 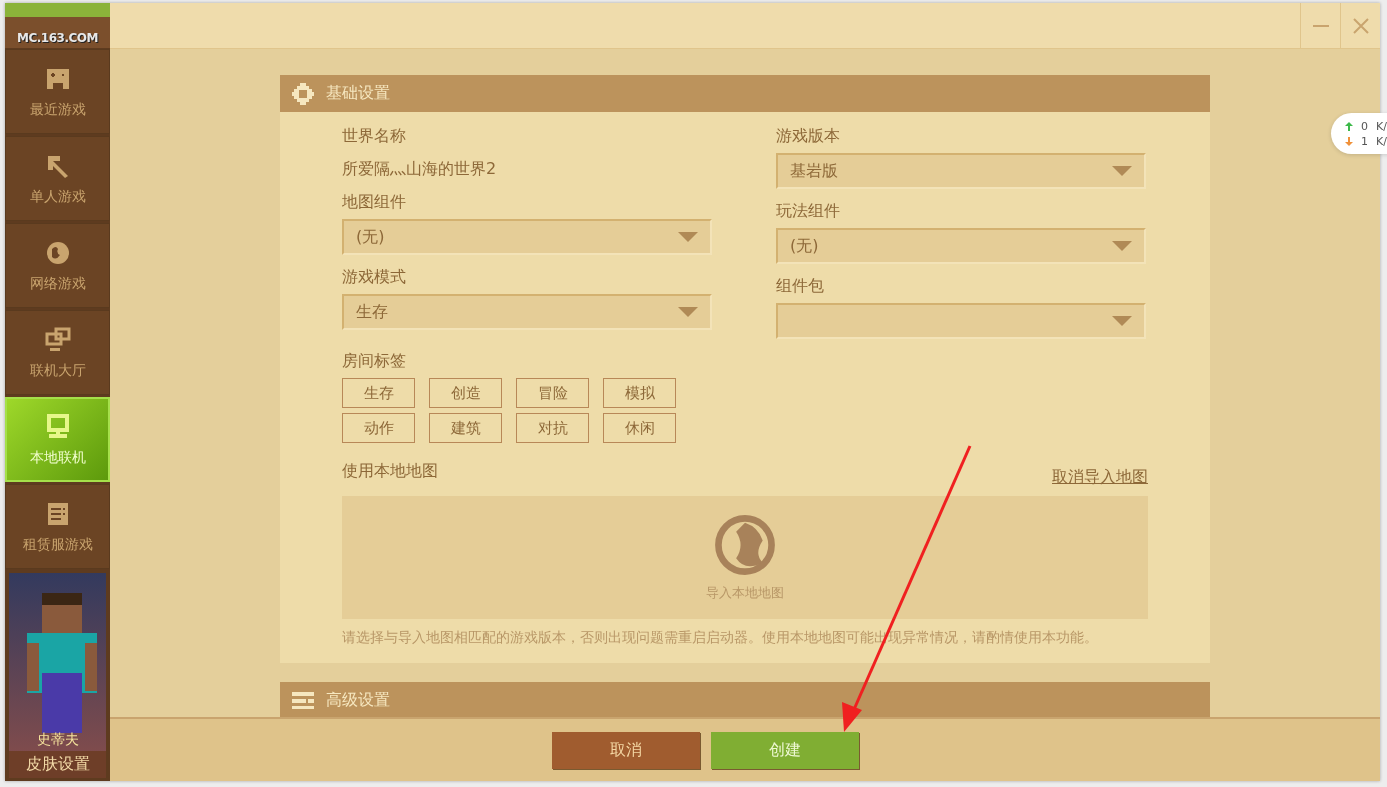 What do you see at coordinates (57, 91) in the screenshot?
I see `sidebar-item: 最近游戏` at bounding box center [57, 91].